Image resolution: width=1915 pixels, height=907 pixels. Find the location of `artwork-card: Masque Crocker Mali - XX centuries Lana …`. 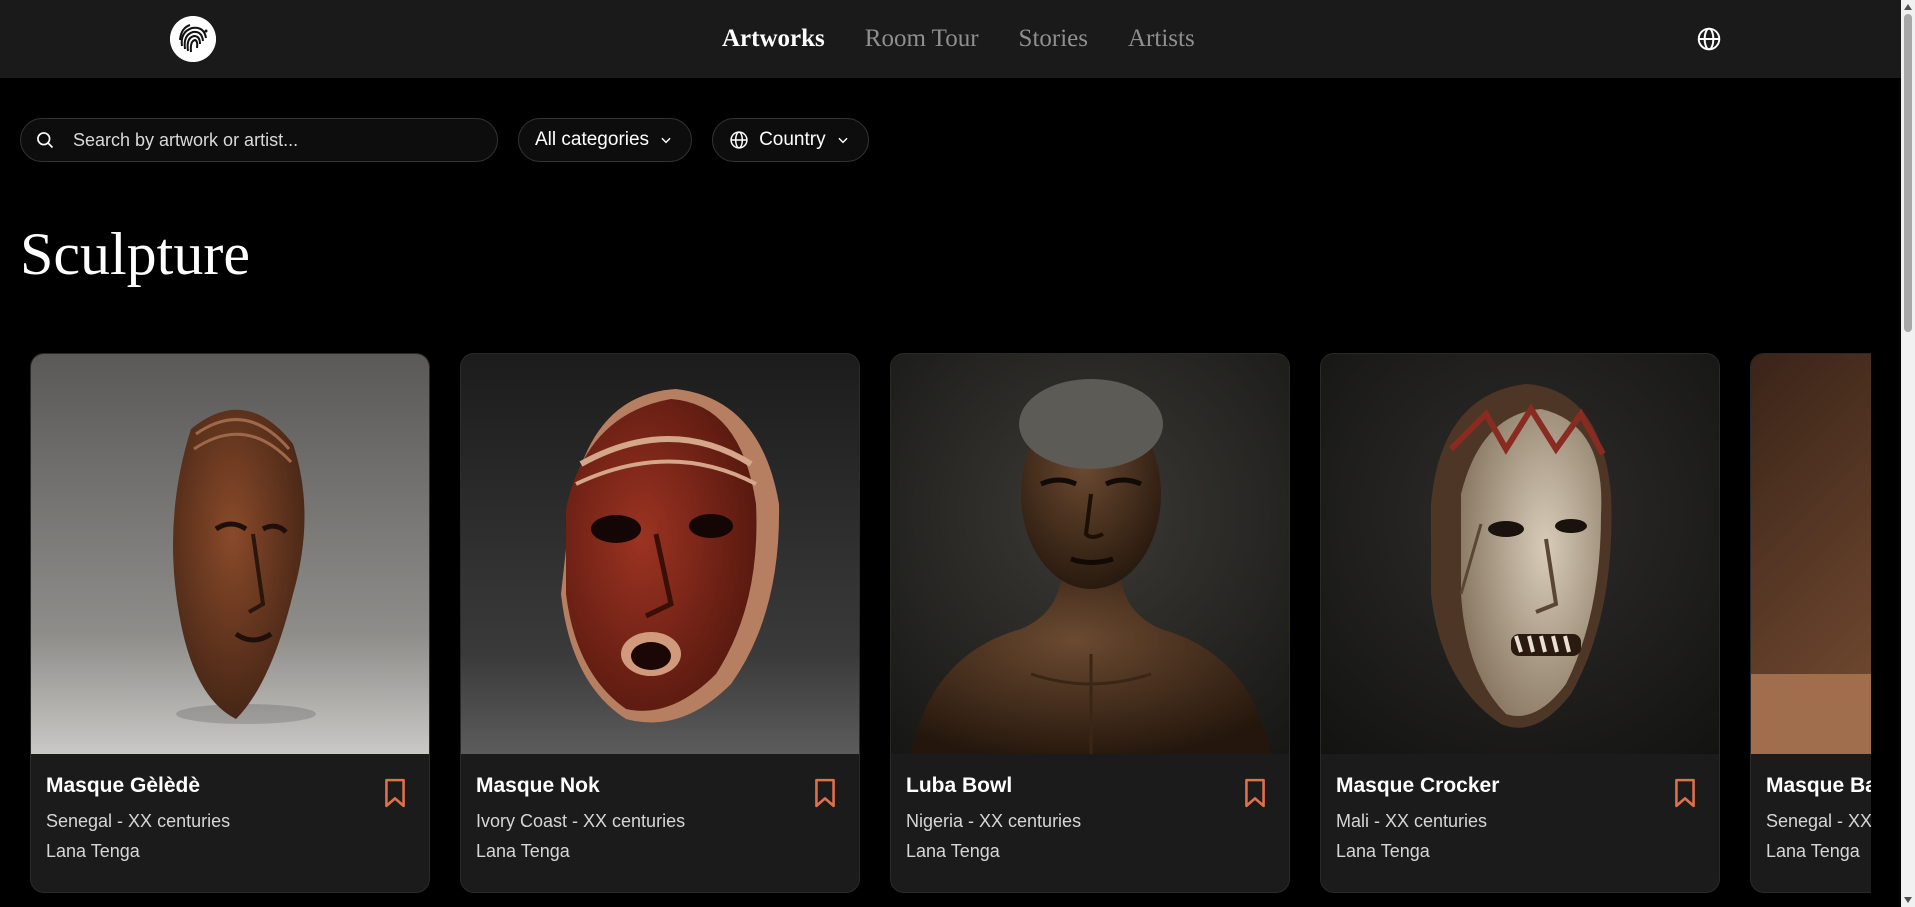

artwork-card: Masque Crocker Mali - XX centuries Lana … is located at coordinates (1520, 623).